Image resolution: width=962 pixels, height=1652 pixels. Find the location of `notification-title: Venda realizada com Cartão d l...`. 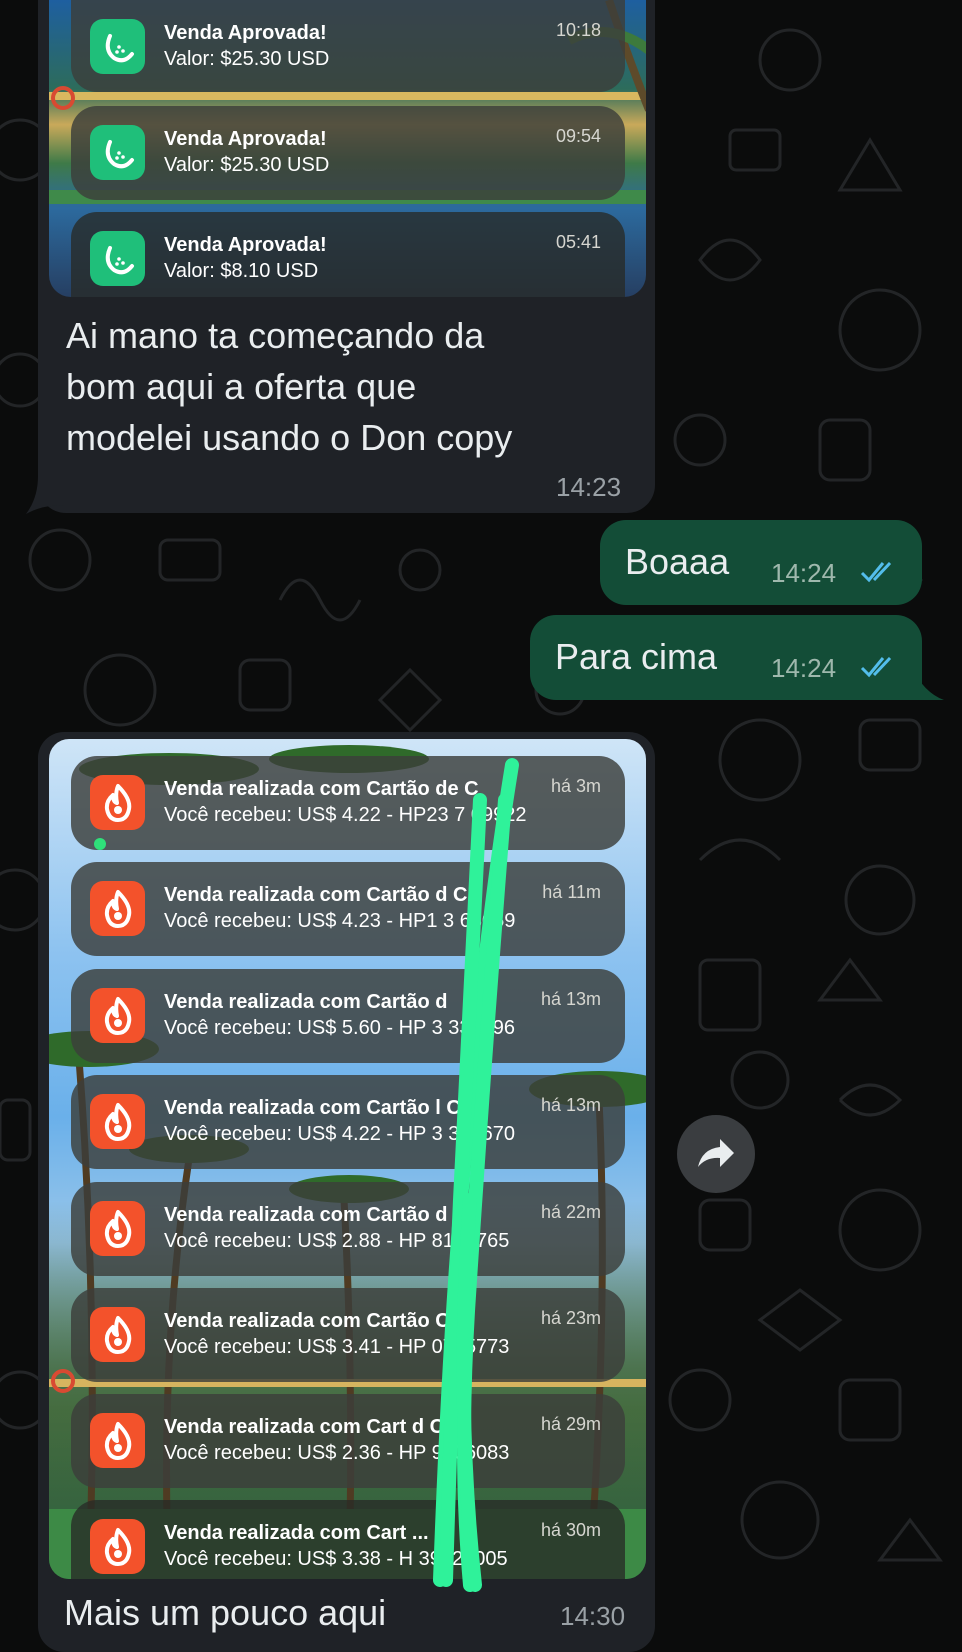

notification-title: Venda realizada com Cartão d l... is located at coordinates (320, 1215).